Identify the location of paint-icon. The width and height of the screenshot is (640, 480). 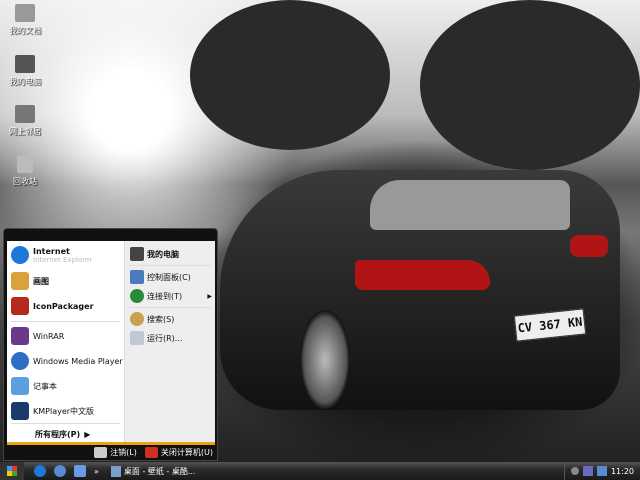
(20, 281).